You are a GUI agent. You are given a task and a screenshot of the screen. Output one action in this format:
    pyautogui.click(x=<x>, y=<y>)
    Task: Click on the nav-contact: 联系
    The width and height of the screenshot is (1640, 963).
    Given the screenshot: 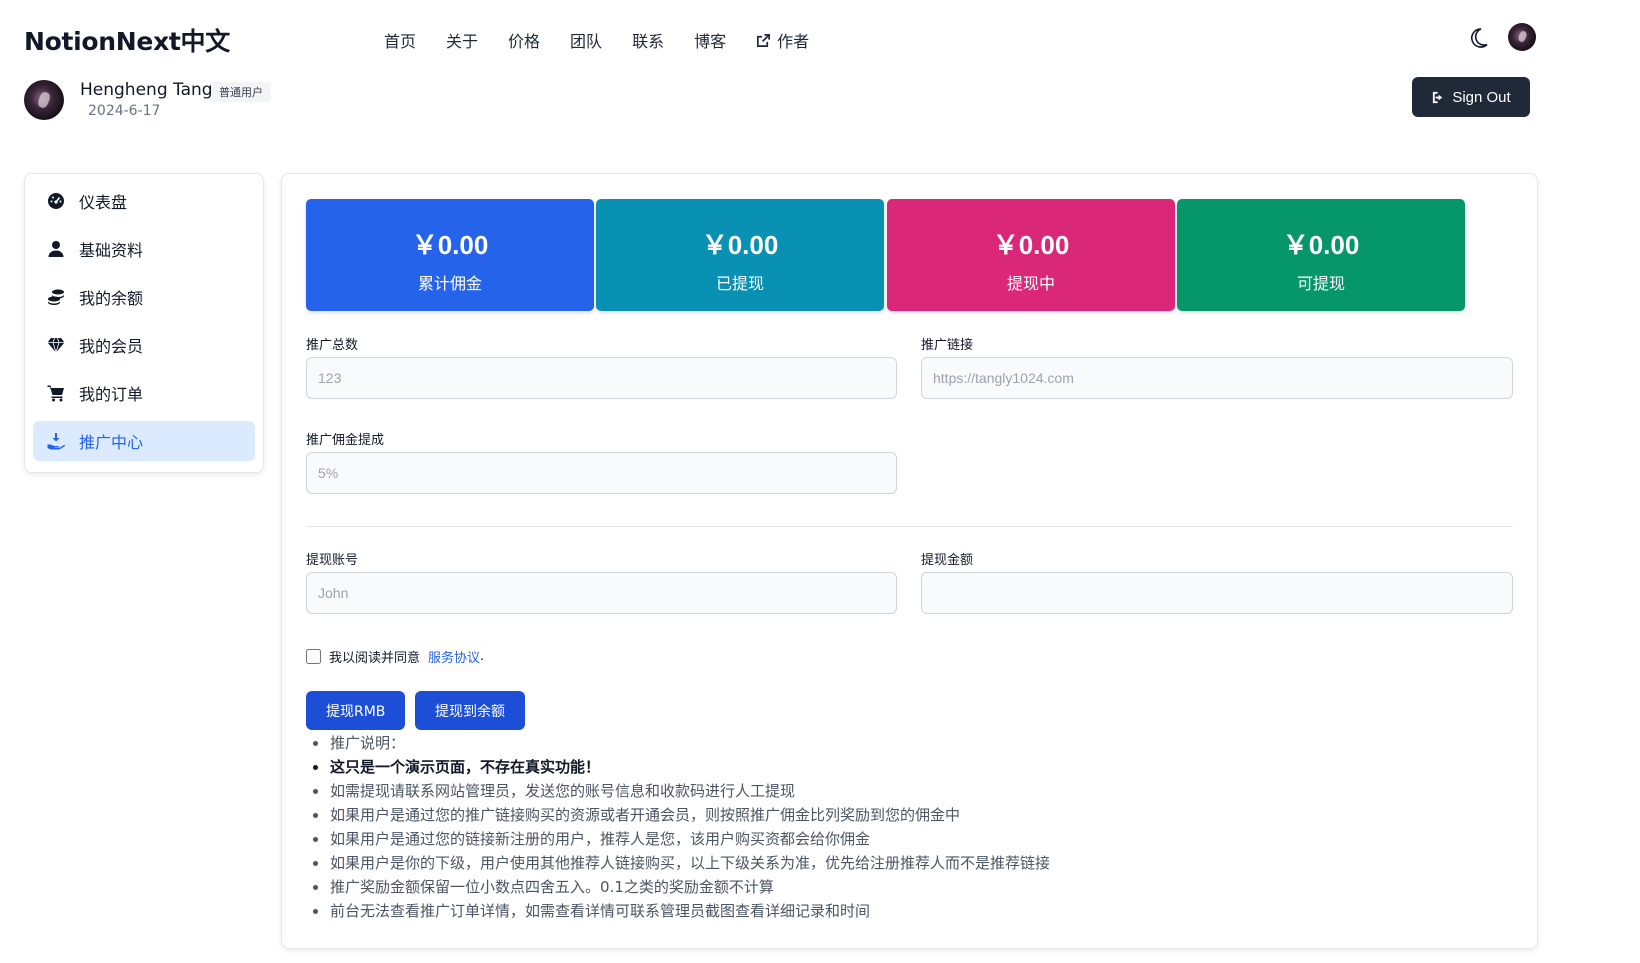 What is the action you would take?
    pyautogui.click(x=648, y=40)
    